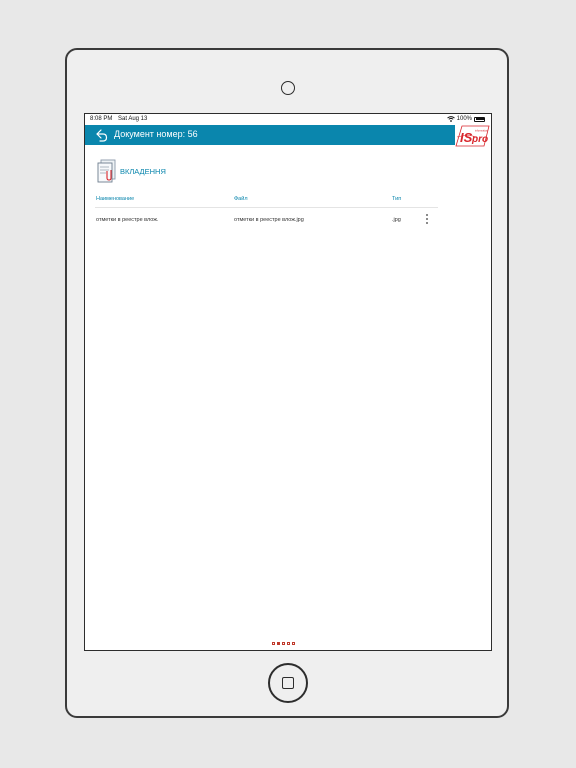  Describe the element at coordinates (278, 643) in the screenshot. I see `page-dot-active` at that location.